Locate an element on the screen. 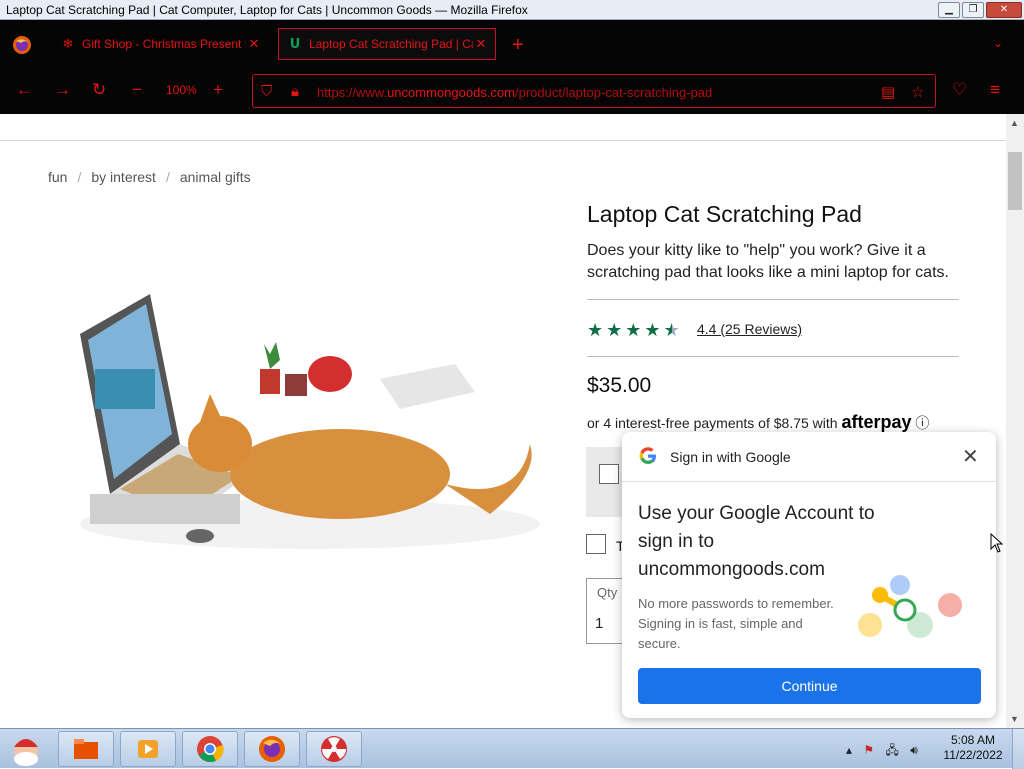  reader-view-icon: ▤ is located at coordinates (888, 92).